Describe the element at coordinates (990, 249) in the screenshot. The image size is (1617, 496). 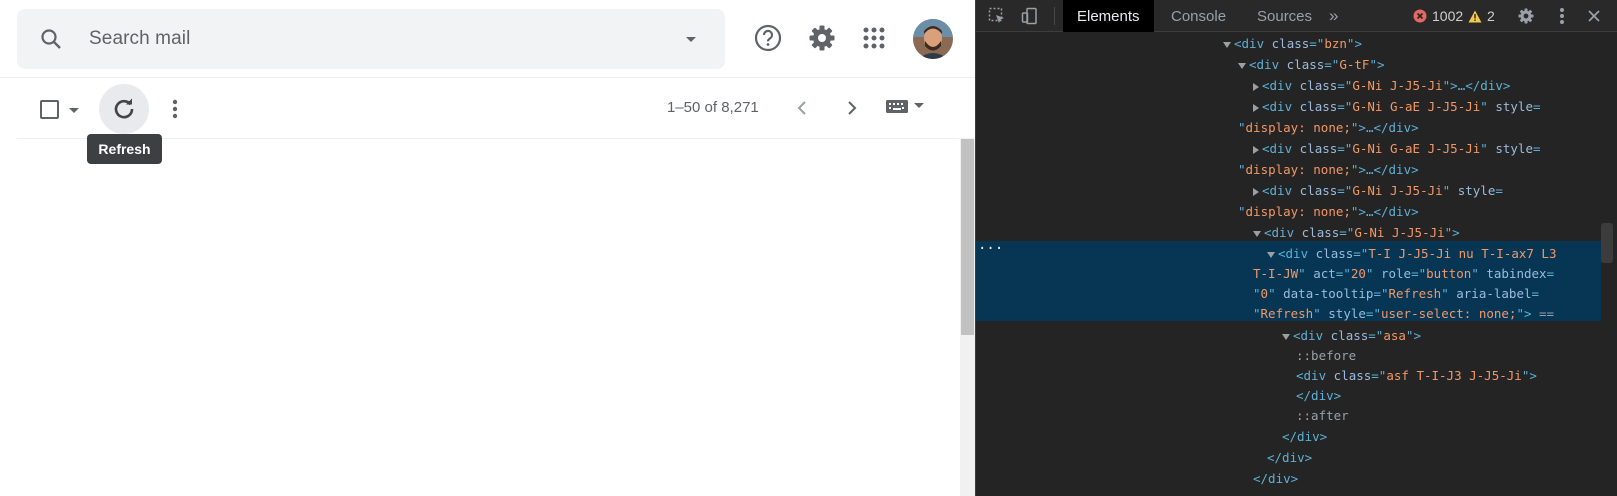
I see `node-actions-ellipsis: ···` at that location.